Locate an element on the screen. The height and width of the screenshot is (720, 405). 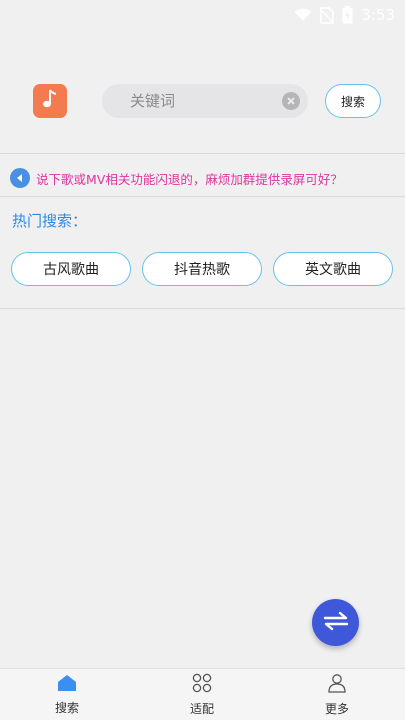
search-button: 搜索 is located at coordinates (353, 101).